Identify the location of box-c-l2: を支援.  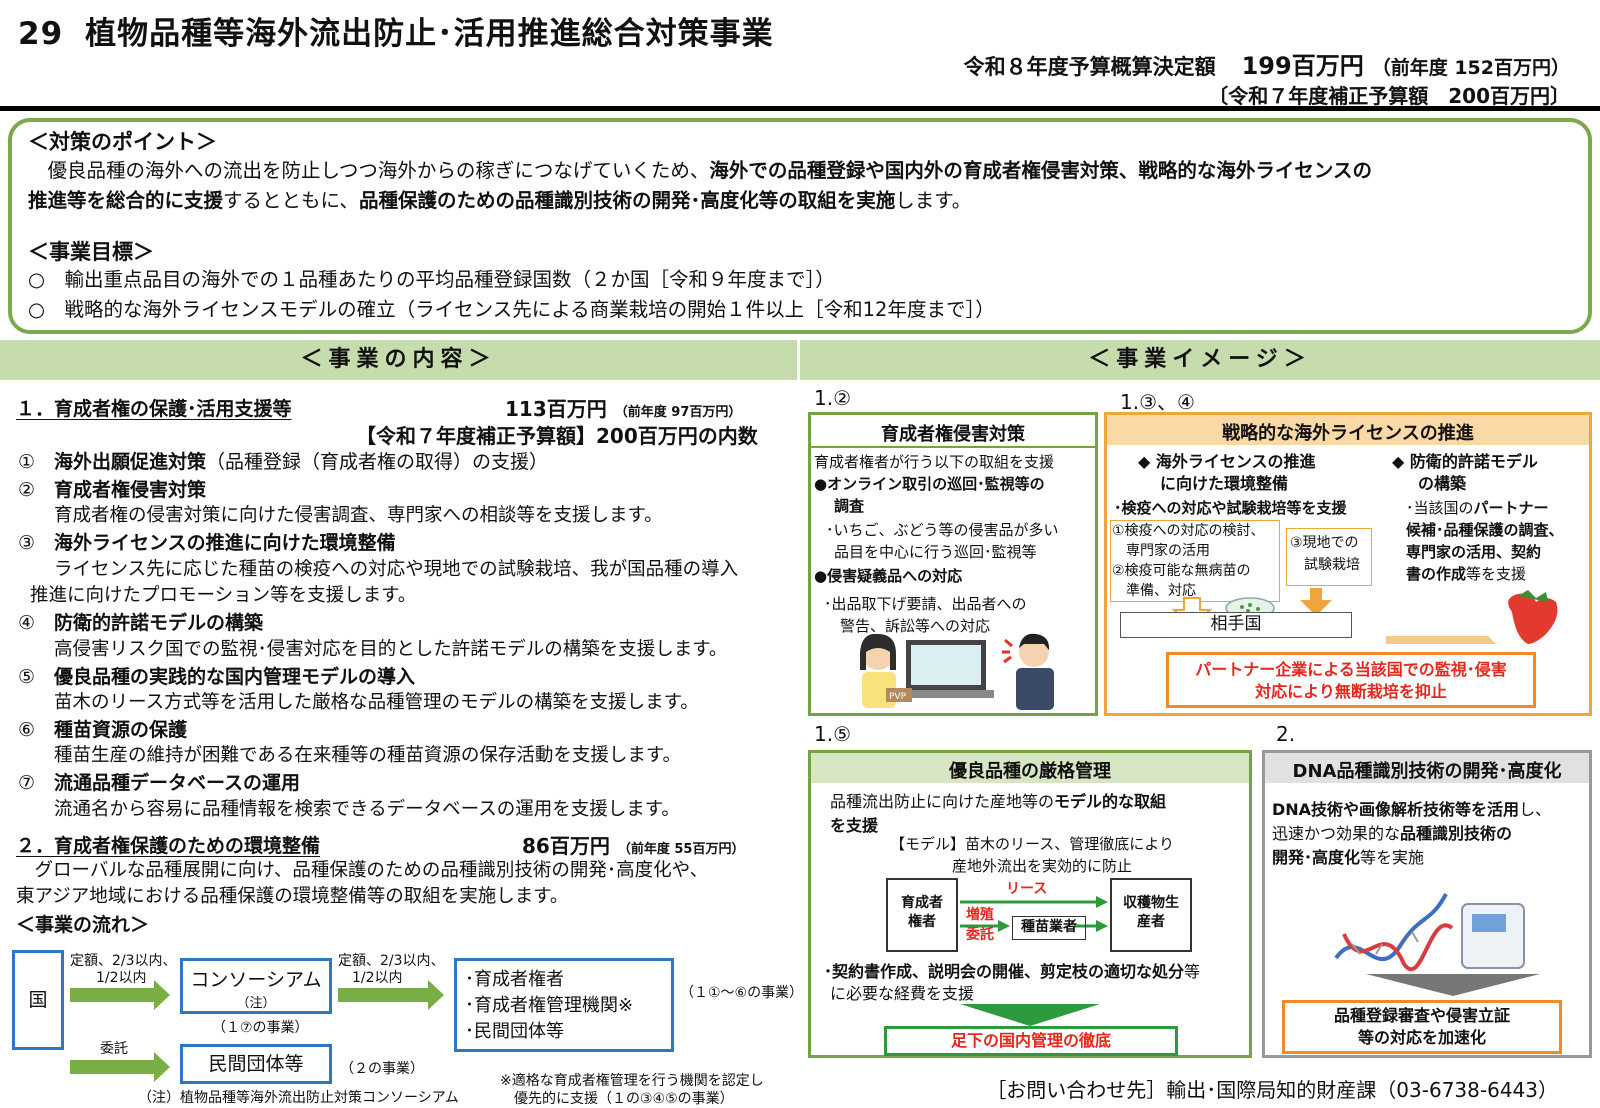
(854, 825).